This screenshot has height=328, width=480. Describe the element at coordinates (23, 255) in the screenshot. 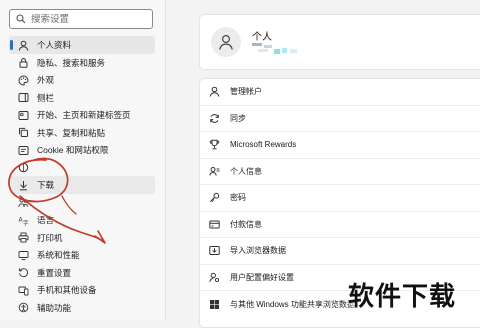

I see `system-icon` at that location.